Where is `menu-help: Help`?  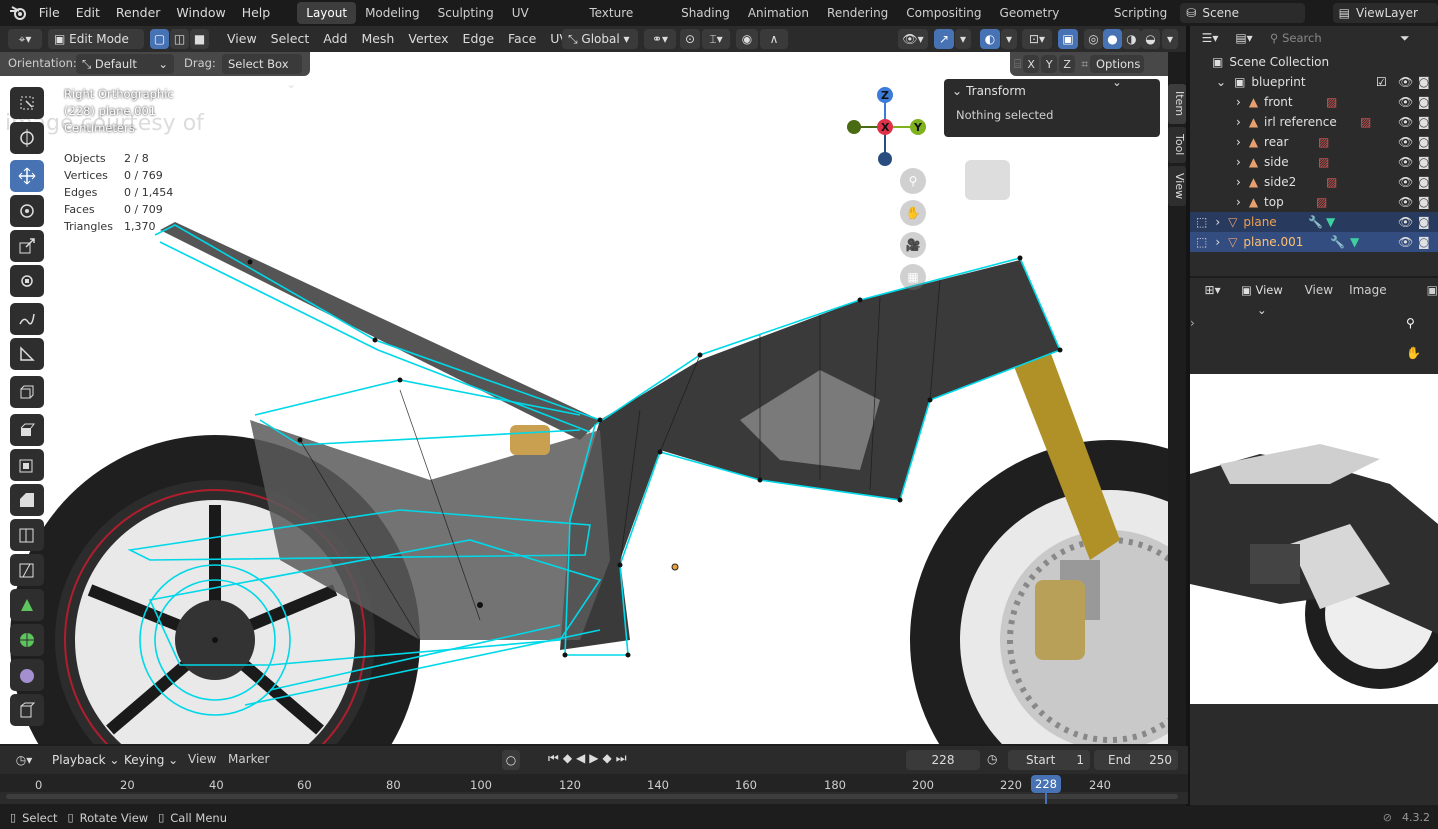
menu-help: Help is located at coordinates (256, 13).